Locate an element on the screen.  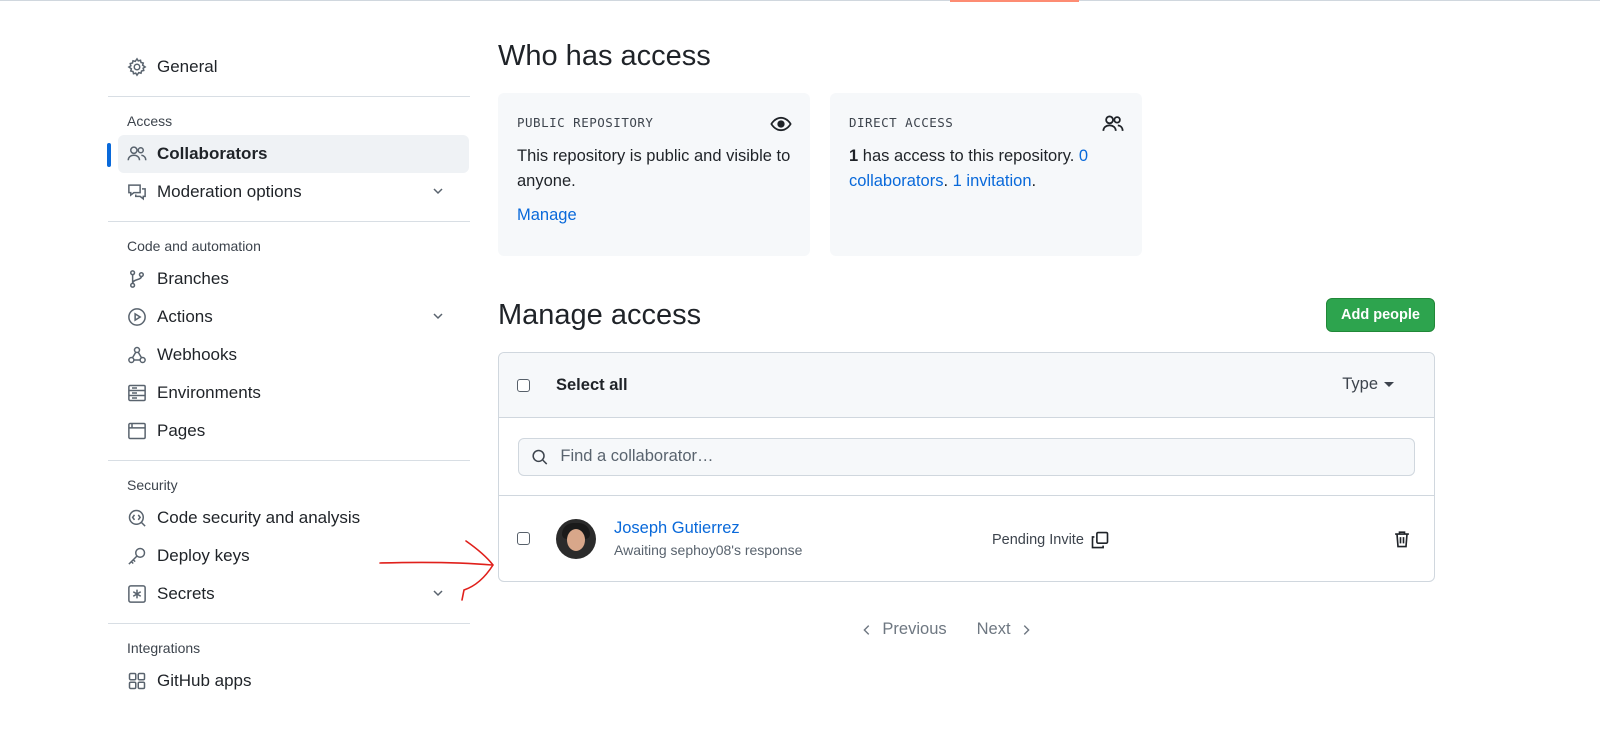
apps-icon is located at coordinates (137, 681).